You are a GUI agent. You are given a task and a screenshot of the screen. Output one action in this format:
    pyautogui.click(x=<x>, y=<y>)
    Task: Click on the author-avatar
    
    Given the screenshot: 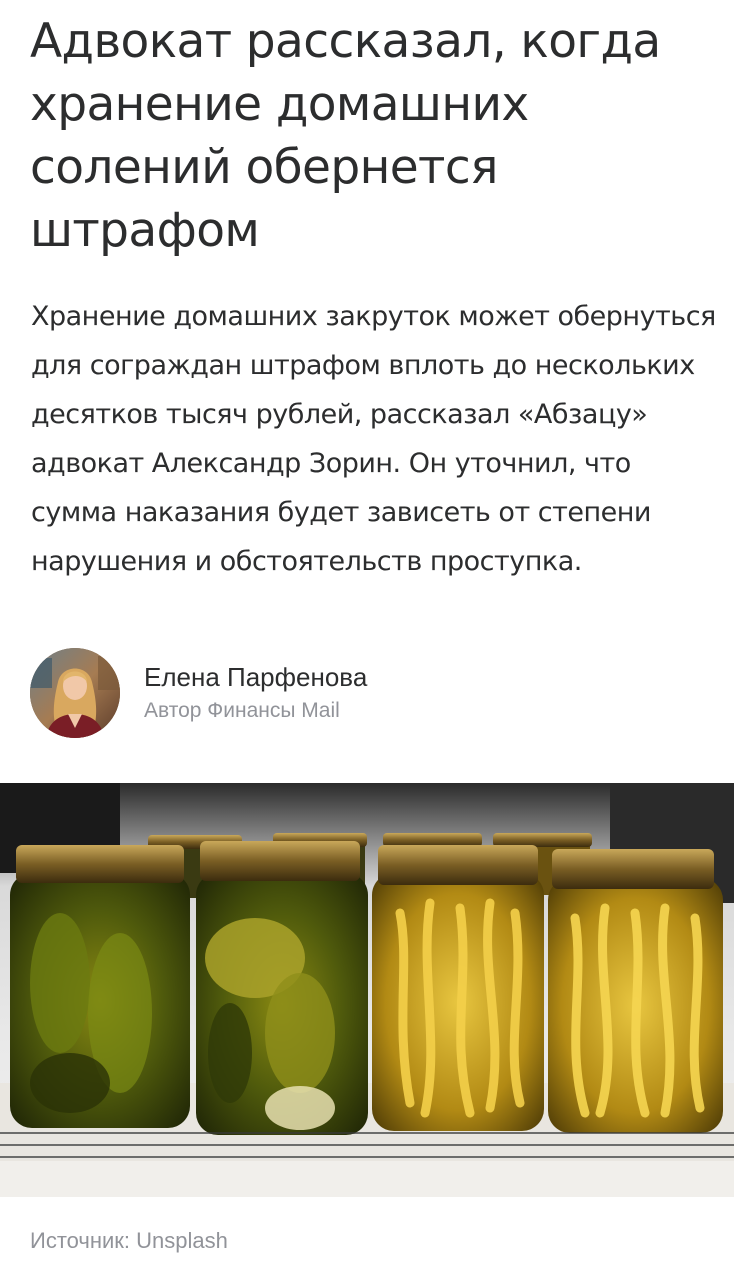 What is the action you would take?
    pyautogui.click(x=75, y=693)
    